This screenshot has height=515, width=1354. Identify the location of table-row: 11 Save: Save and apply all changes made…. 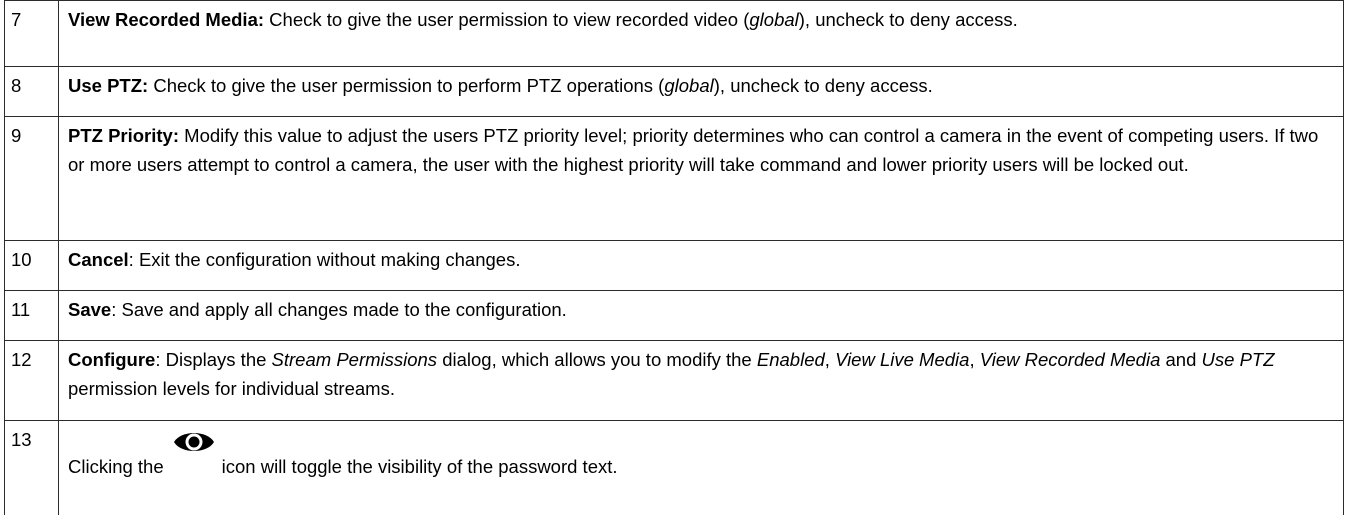
(674, 315).